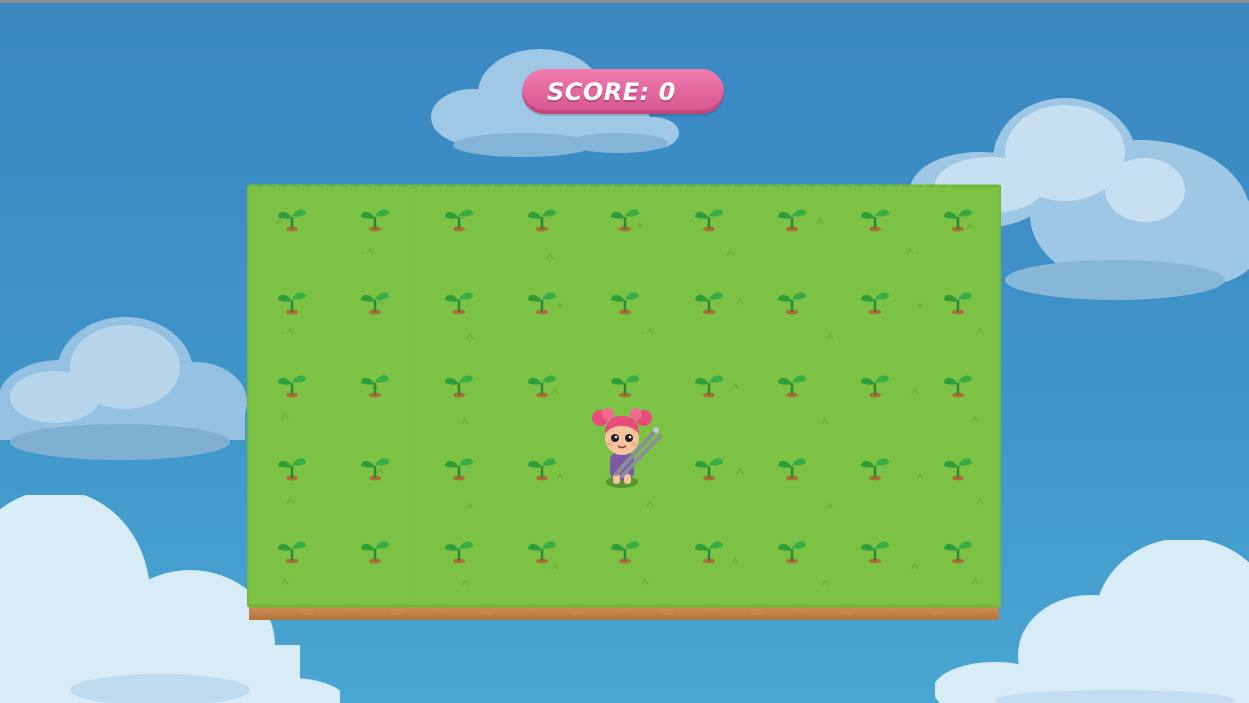 The height and width of the screenshot is (703, 1249). I want to click on score-label: SCORE: 0, so click(611, 91).